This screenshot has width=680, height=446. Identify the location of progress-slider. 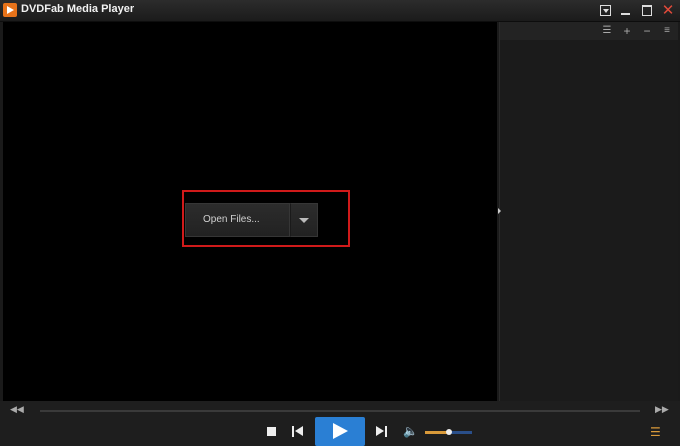
(340, 411).